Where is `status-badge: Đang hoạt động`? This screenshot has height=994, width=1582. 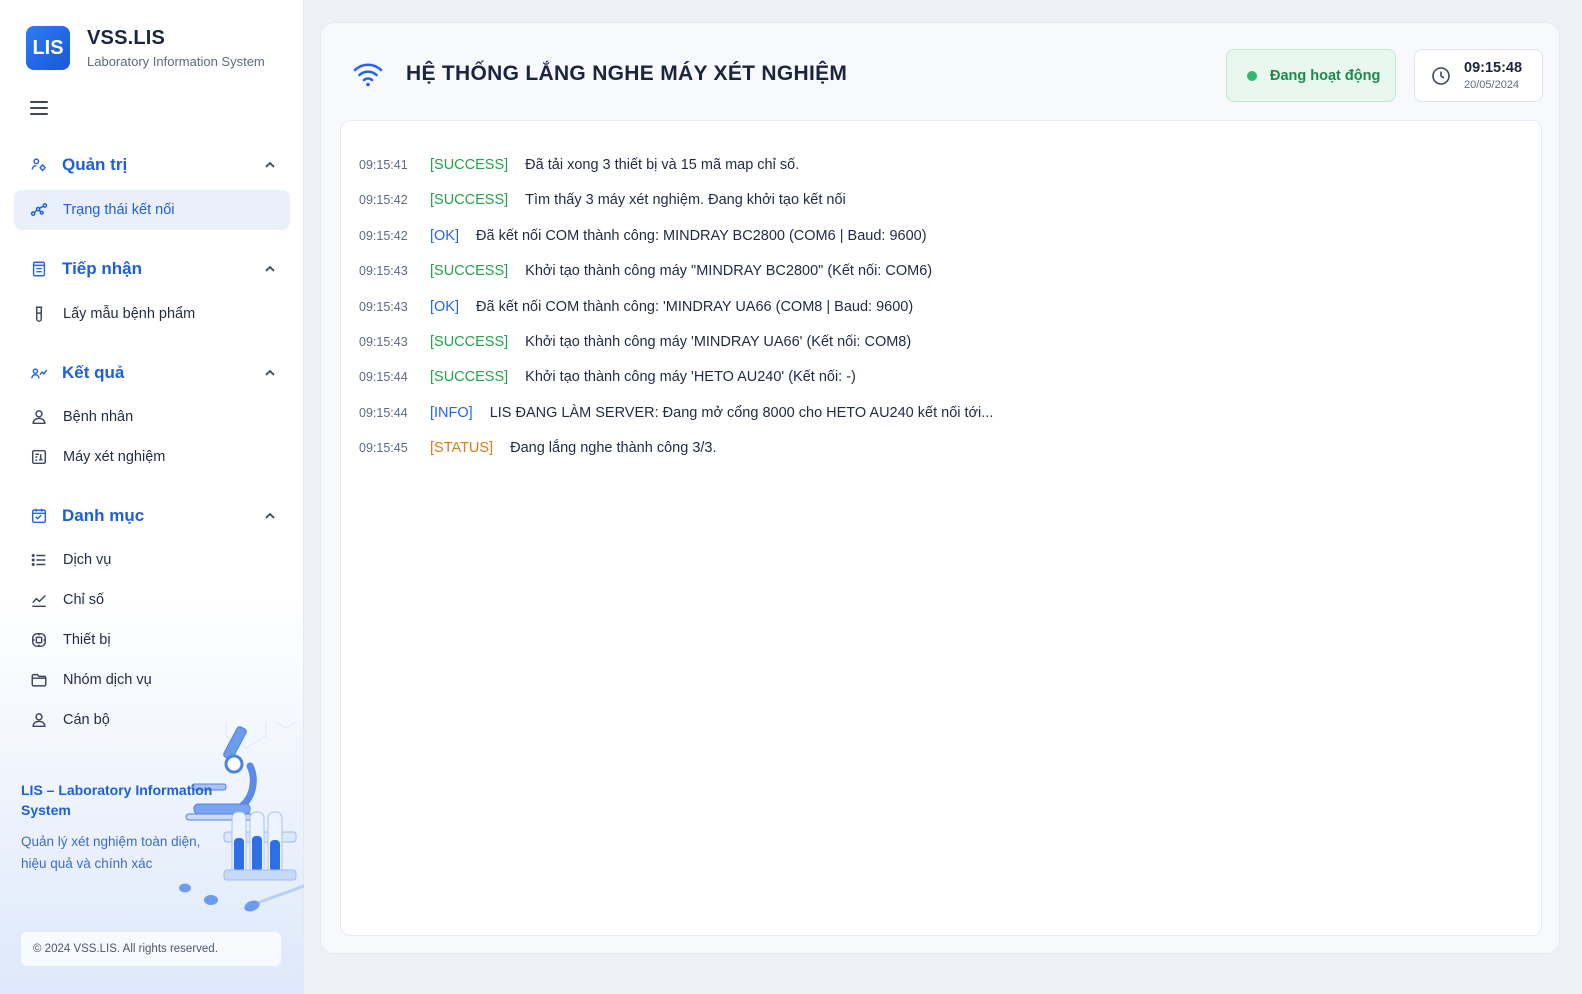 status-badge: Đang hoạt động is located at coordinates (1311, 75).